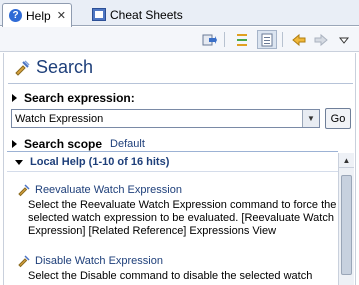 This screenshot has height=285, width=359. I want to click on page-title-text: Search, so click(65, 67).